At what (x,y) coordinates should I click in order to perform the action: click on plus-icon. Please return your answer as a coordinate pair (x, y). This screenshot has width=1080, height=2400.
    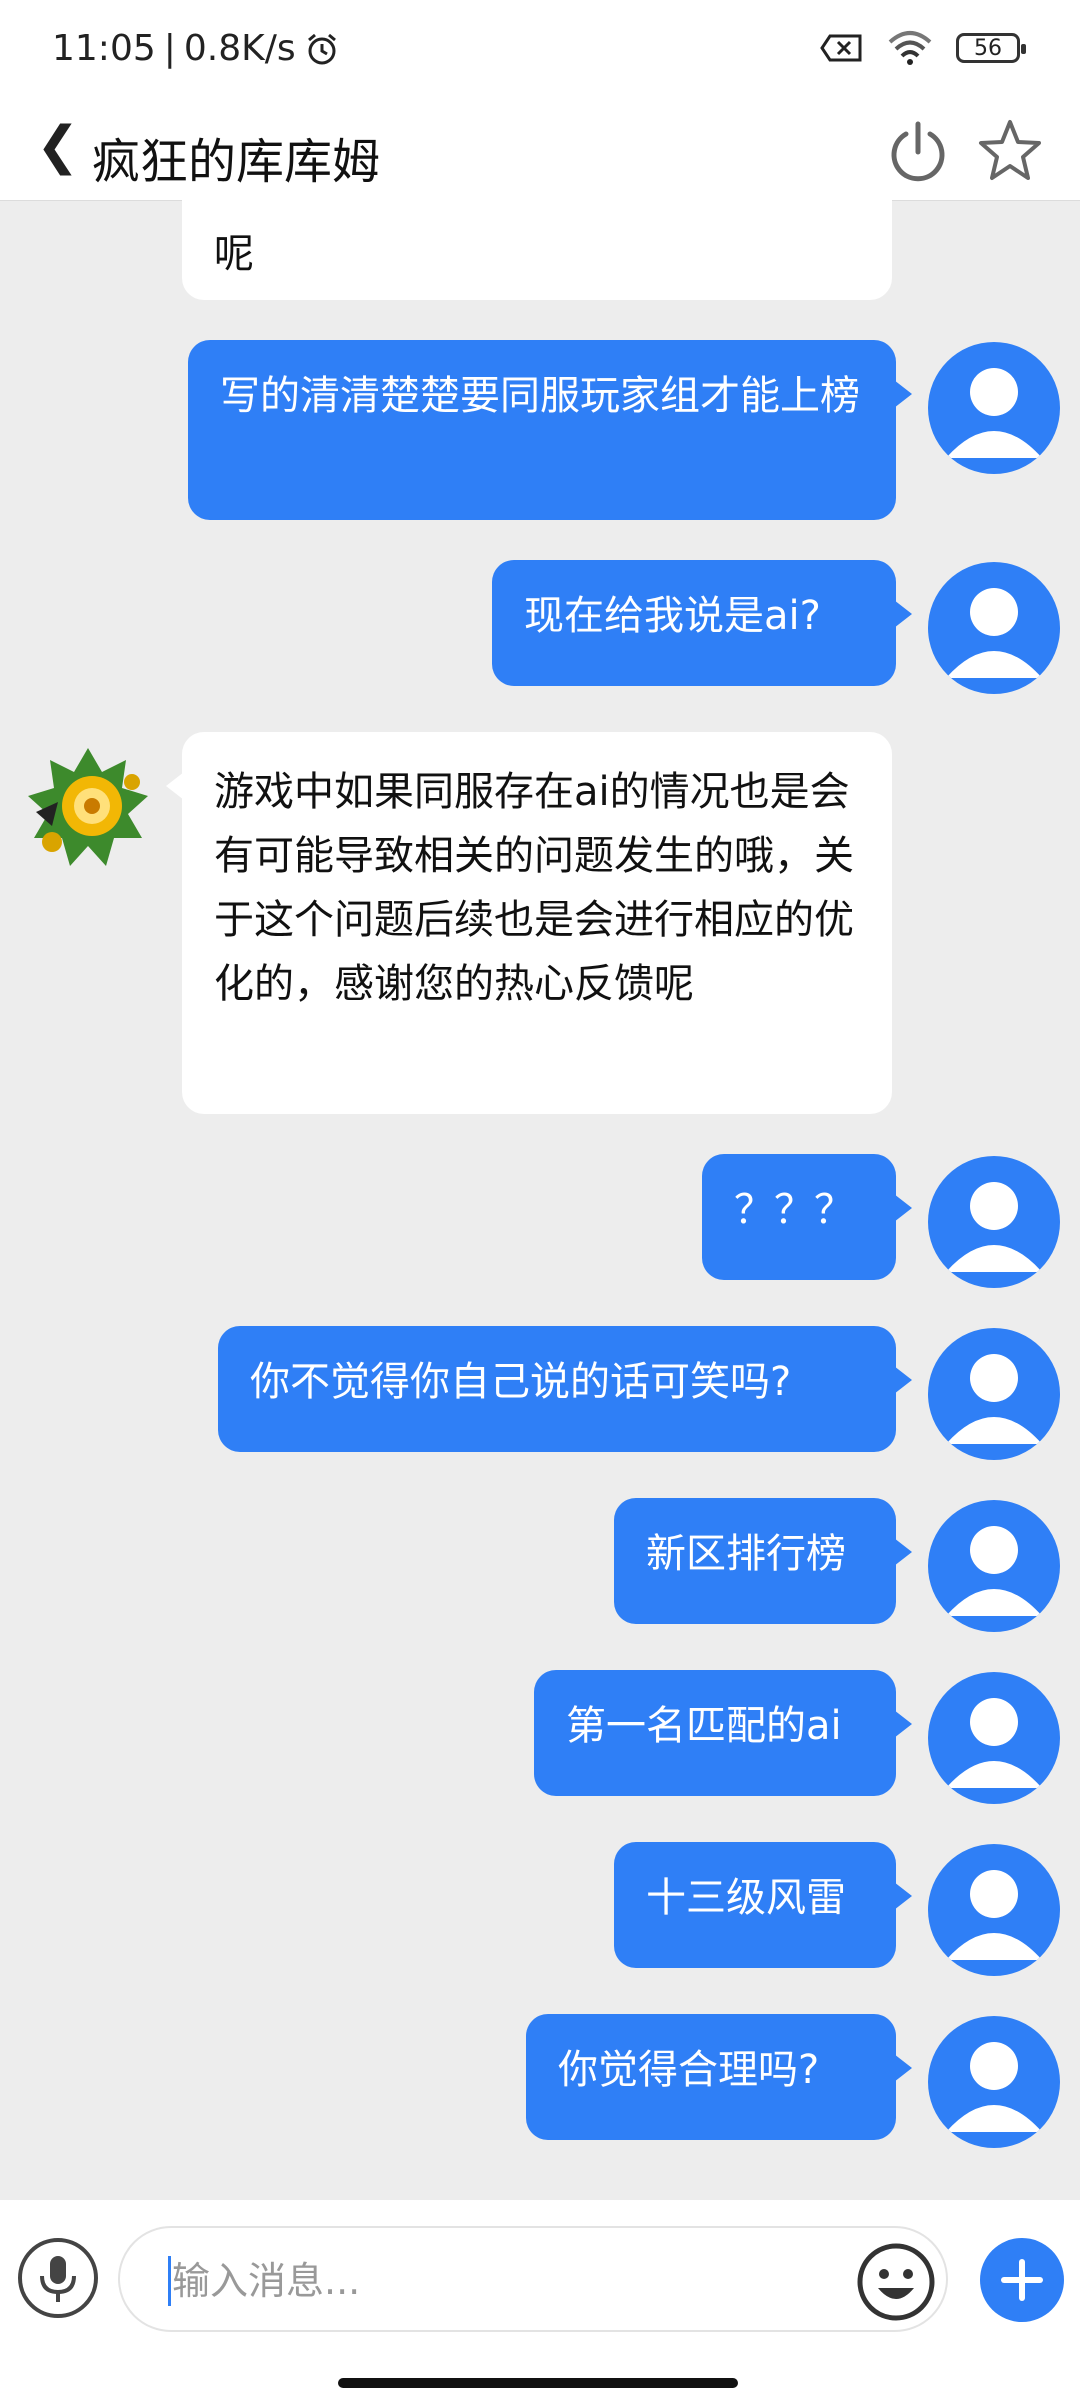
    Looking at the image, I should click on (1022, 2280).